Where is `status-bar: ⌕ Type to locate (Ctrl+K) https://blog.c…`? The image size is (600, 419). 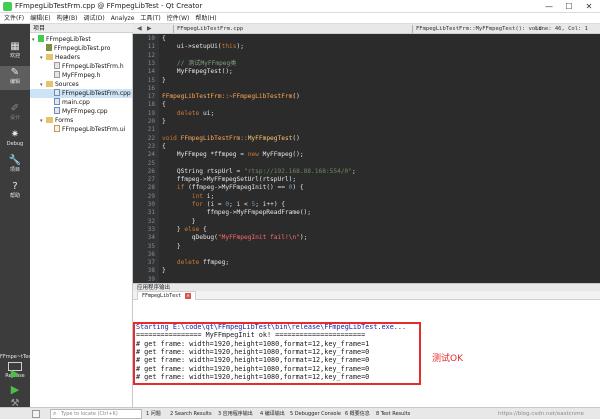
status-bar: ⌕ Type to locate (Ctrl+K) https://blog.c… is located at coordinates (300, 413).